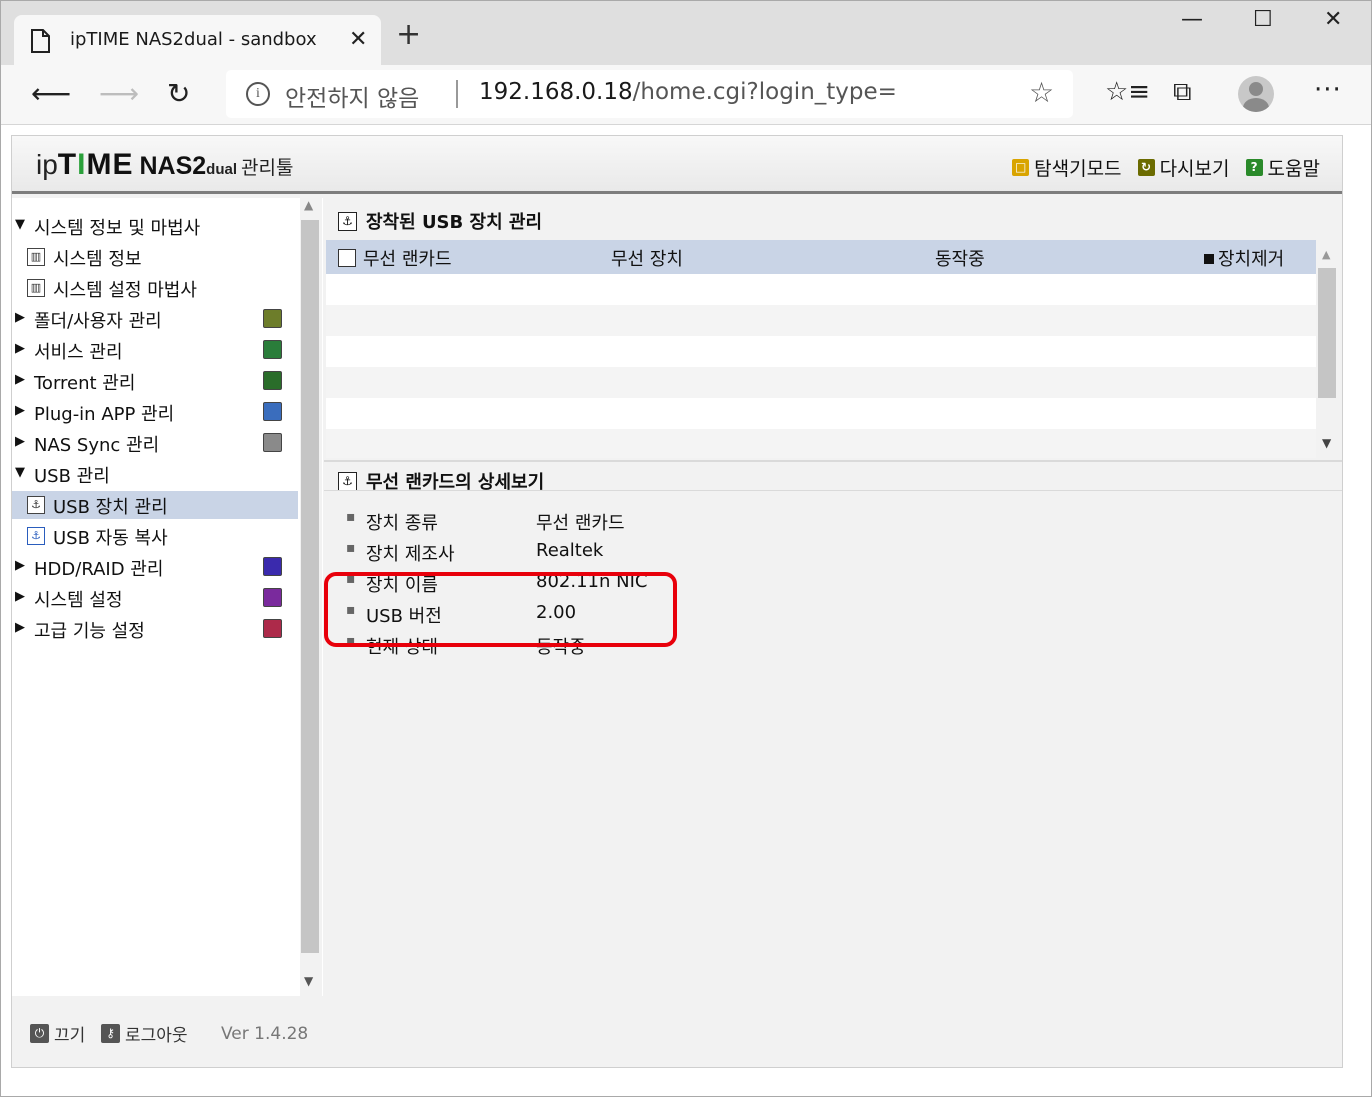 This screenshot has height=1097, width=1372. Describe the element at coordinates (70, 1036) in the screenshot. I see `power-off-label: 끄기` at that location.